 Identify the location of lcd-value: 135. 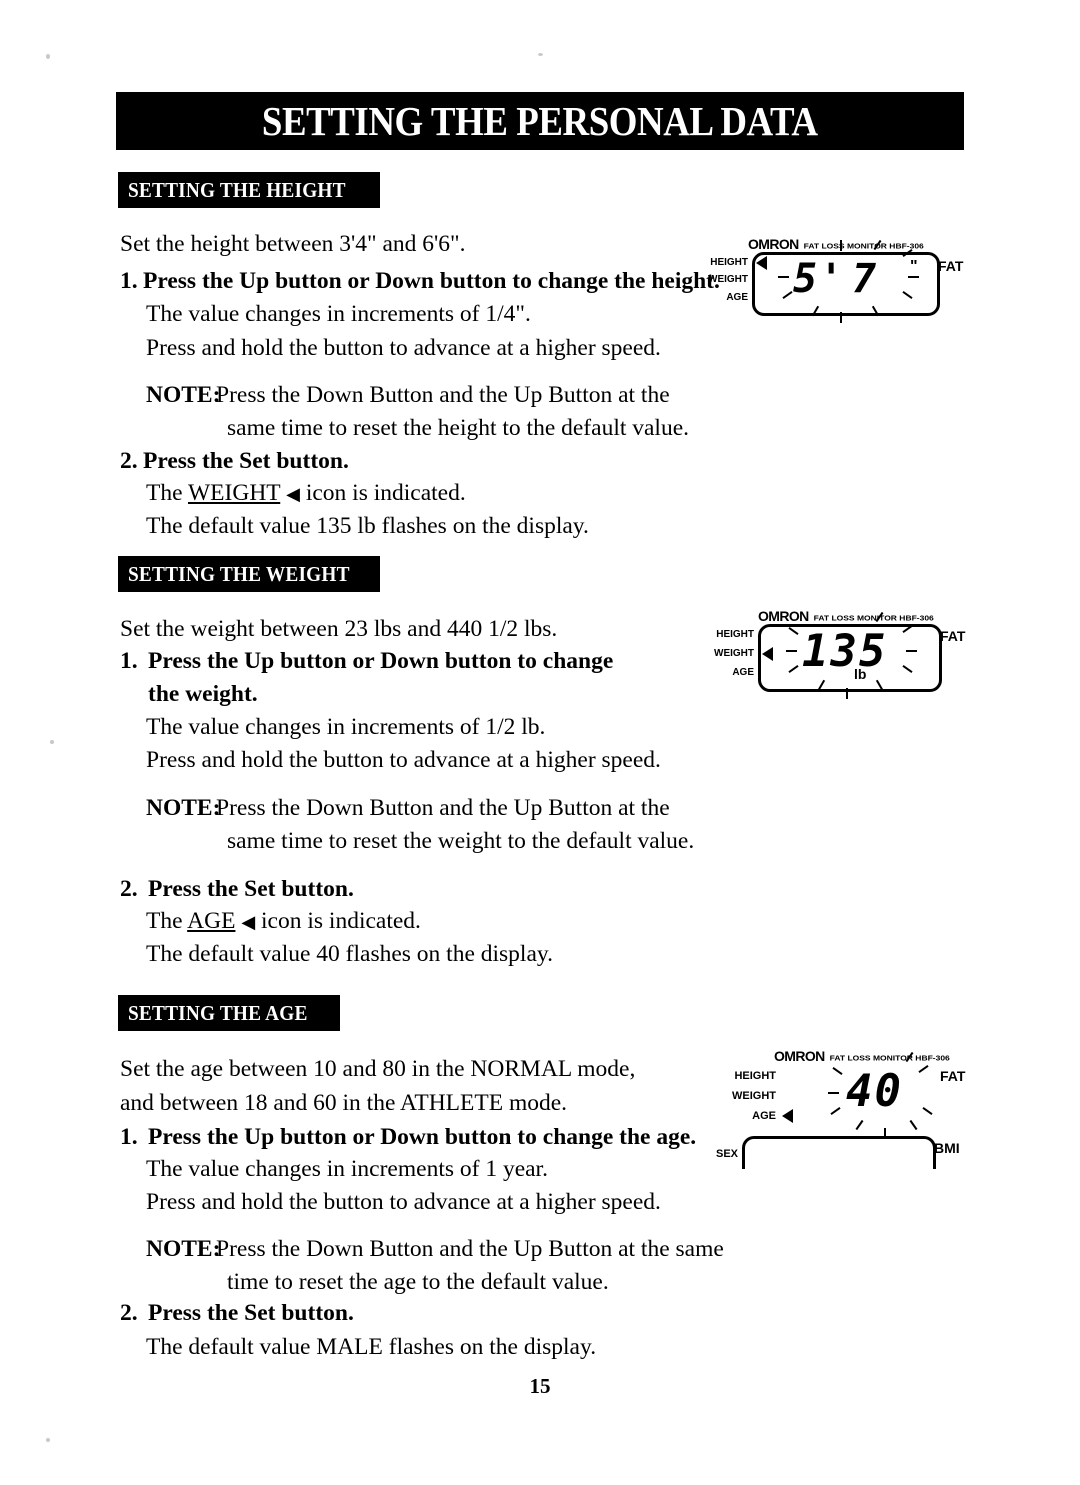
(845, 651).